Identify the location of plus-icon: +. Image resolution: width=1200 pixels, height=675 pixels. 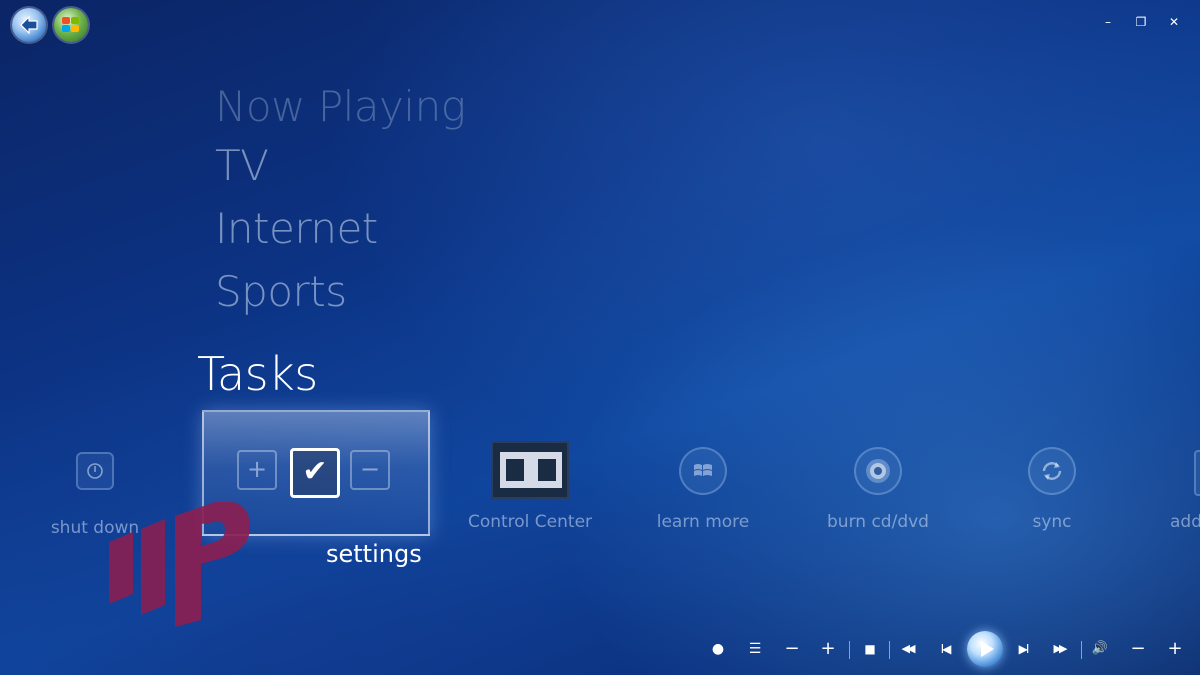
(257, 470).